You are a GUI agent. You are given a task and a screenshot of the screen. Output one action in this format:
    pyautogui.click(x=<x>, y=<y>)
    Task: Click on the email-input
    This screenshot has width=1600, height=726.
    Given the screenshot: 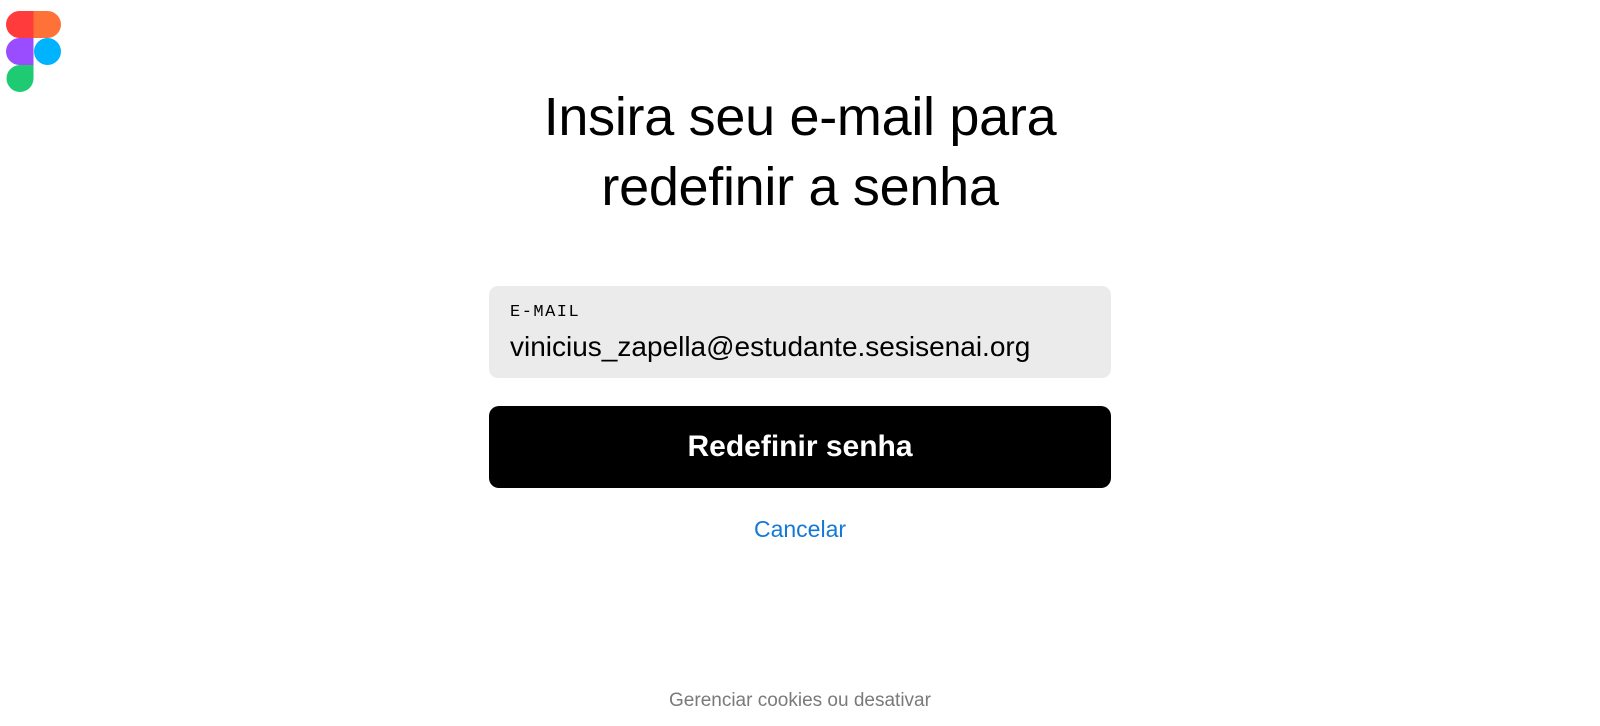 What is the action you would take?
    pyautogui.click(x=800, y=347)
    